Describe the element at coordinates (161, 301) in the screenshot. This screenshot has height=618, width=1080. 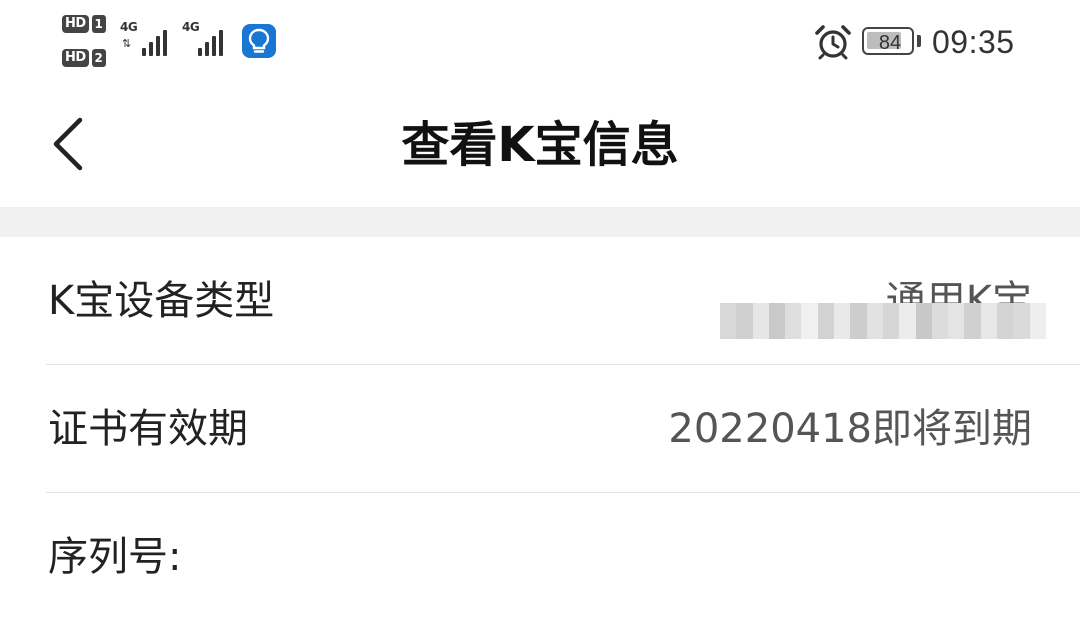
I see `device-type-label: K宝设备类型` at that location.